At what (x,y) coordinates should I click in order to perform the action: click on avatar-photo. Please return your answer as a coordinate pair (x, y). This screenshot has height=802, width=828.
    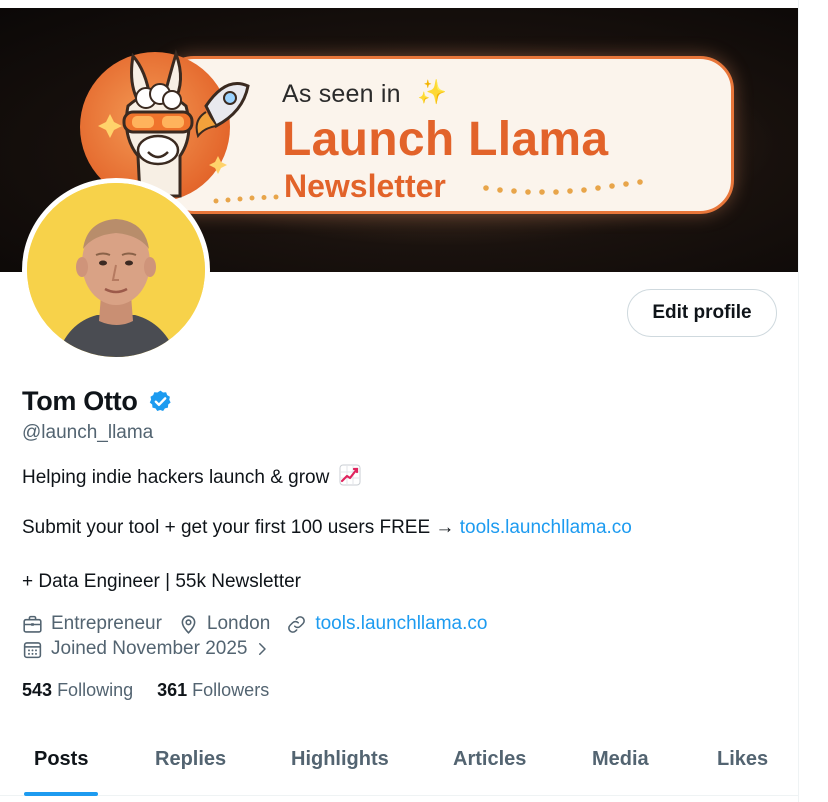
    Looking at the image, I should click on (116, 270).